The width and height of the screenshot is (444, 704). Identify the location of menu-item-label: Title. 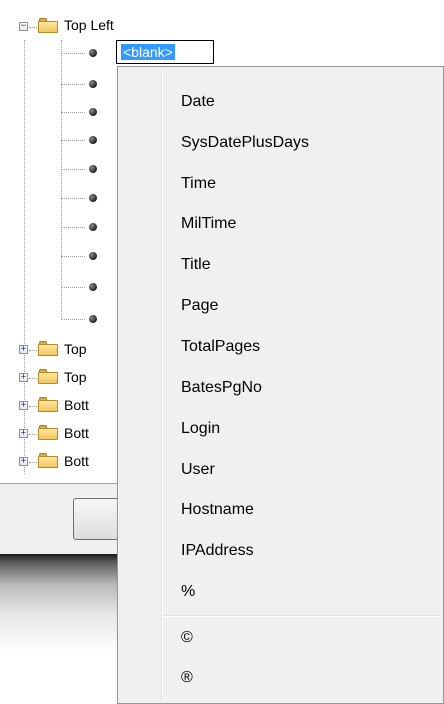
(196, 264).